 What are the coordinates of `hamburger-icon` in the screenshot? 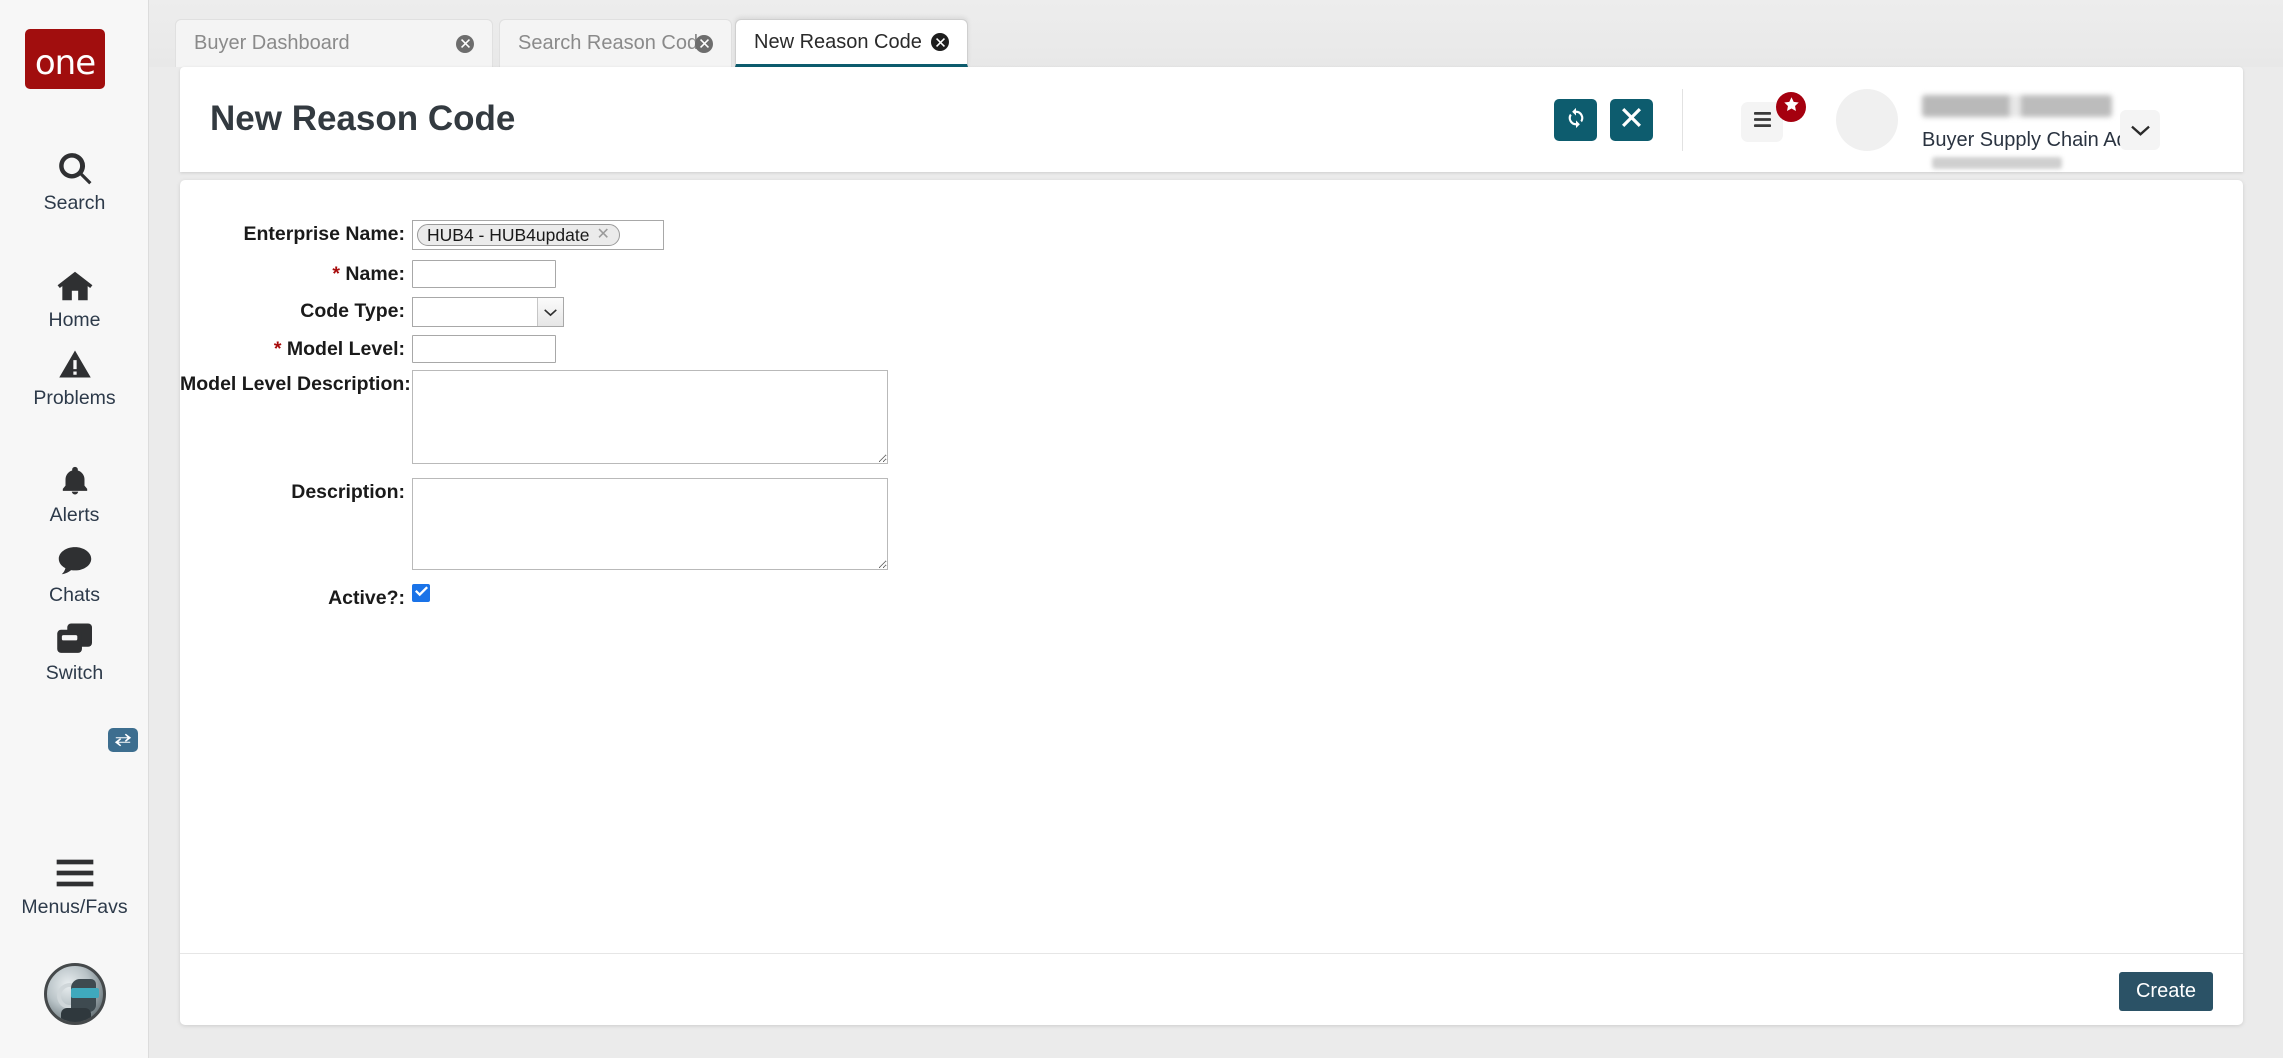 It's located at (75, 873).